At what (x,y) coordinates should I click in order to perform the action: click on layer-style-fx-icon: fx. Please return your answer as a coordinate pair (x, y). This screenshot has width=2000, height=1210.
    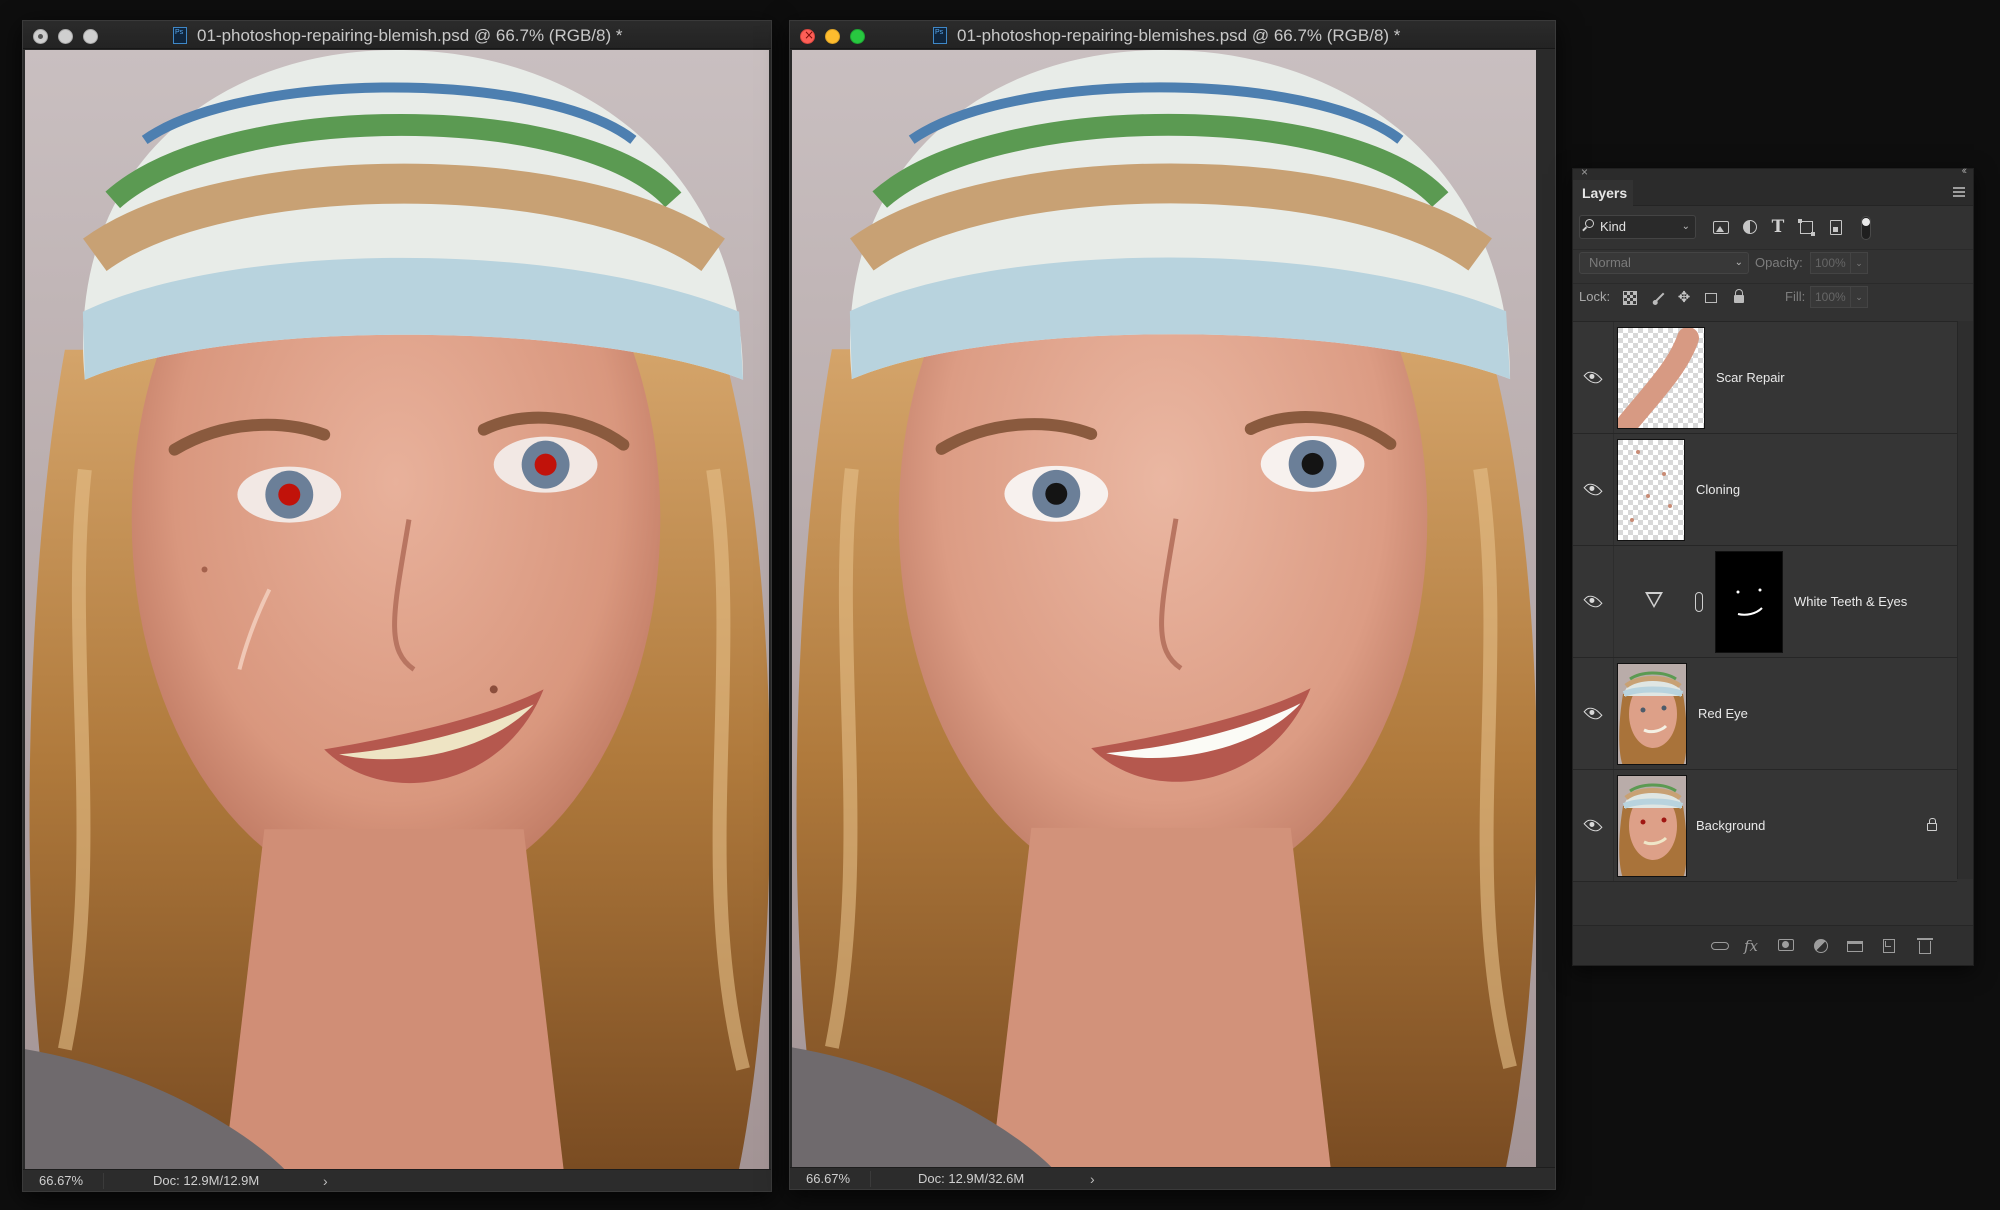
    Looking at the image, I should click on (1751, 946).